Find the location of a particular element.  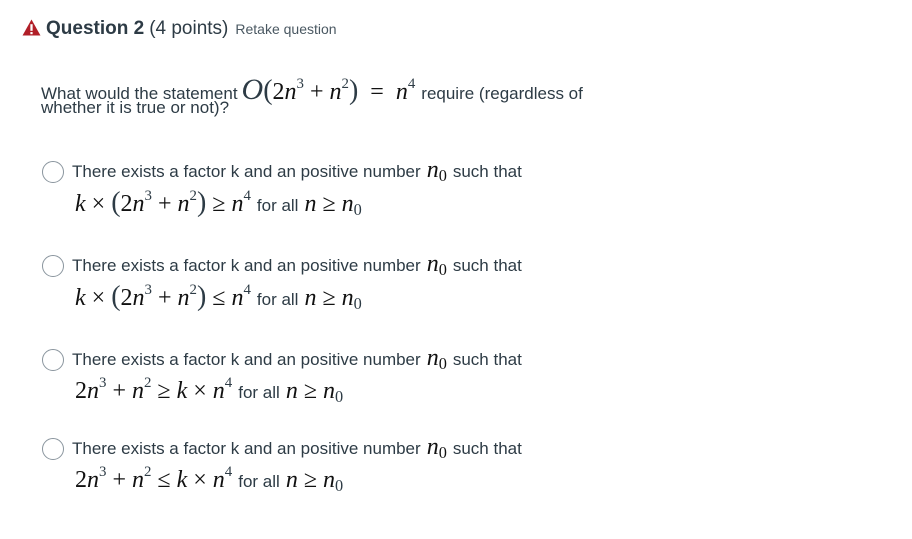

prompt-text-after: require (regardless of is located at coordinates (502, 93).